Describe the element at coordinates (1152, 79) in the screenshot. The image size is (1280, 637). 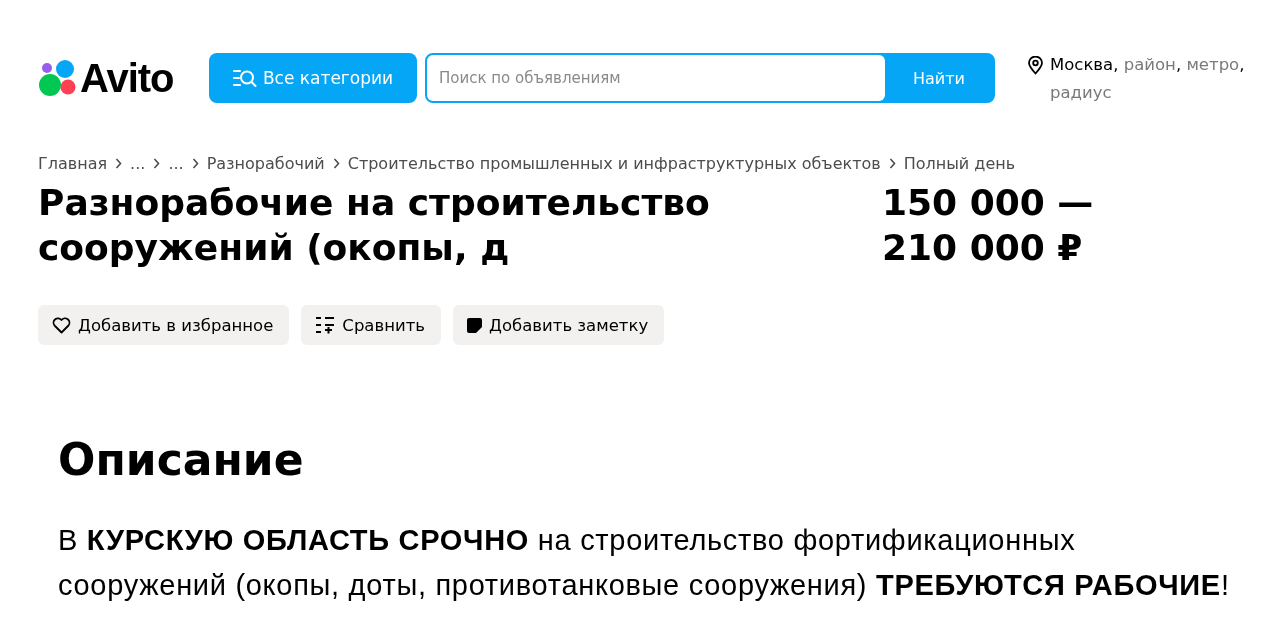
I see `location-link: Москва, район, метро, радиус` at that location.